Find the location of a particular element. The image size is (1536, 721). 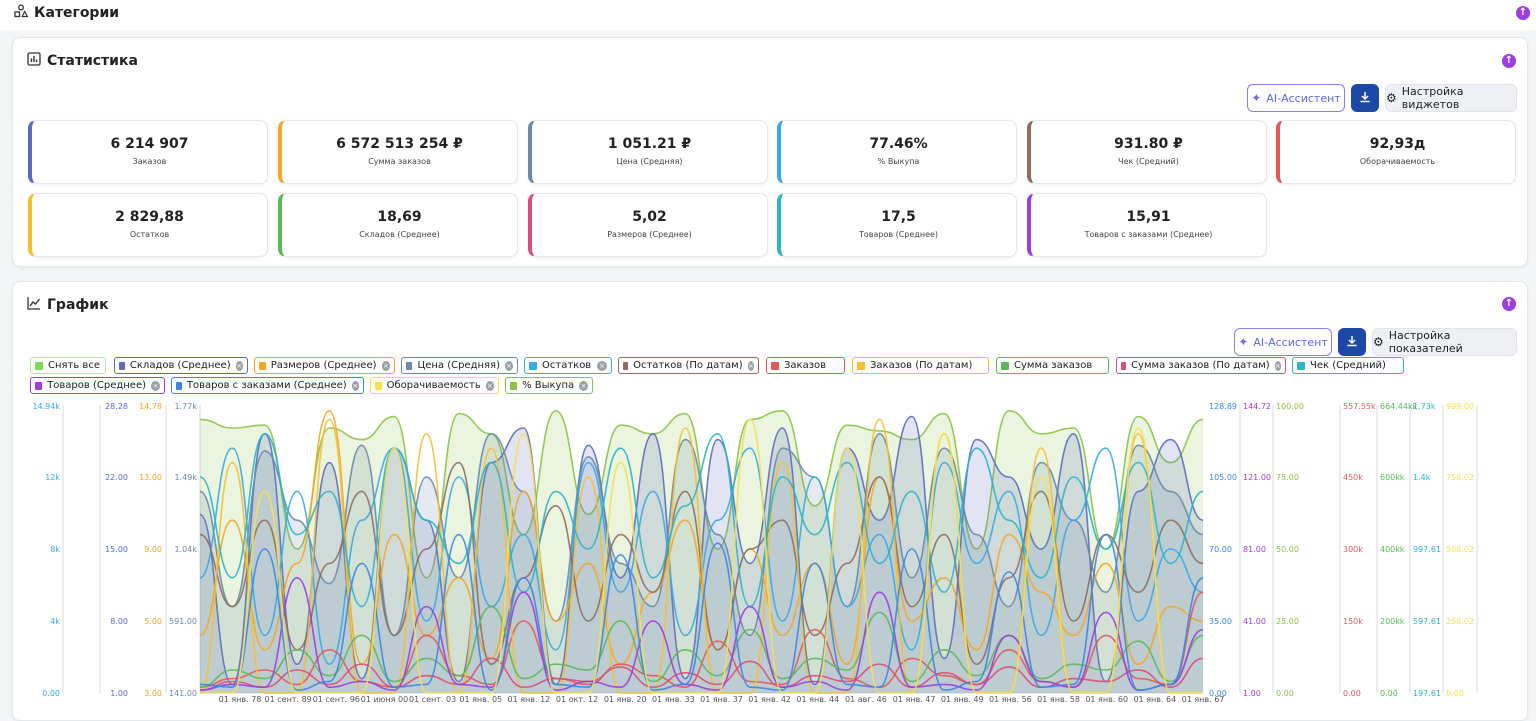

series-chip: Сумма заказов (По датам) × is located at coordinates (1201, 365).